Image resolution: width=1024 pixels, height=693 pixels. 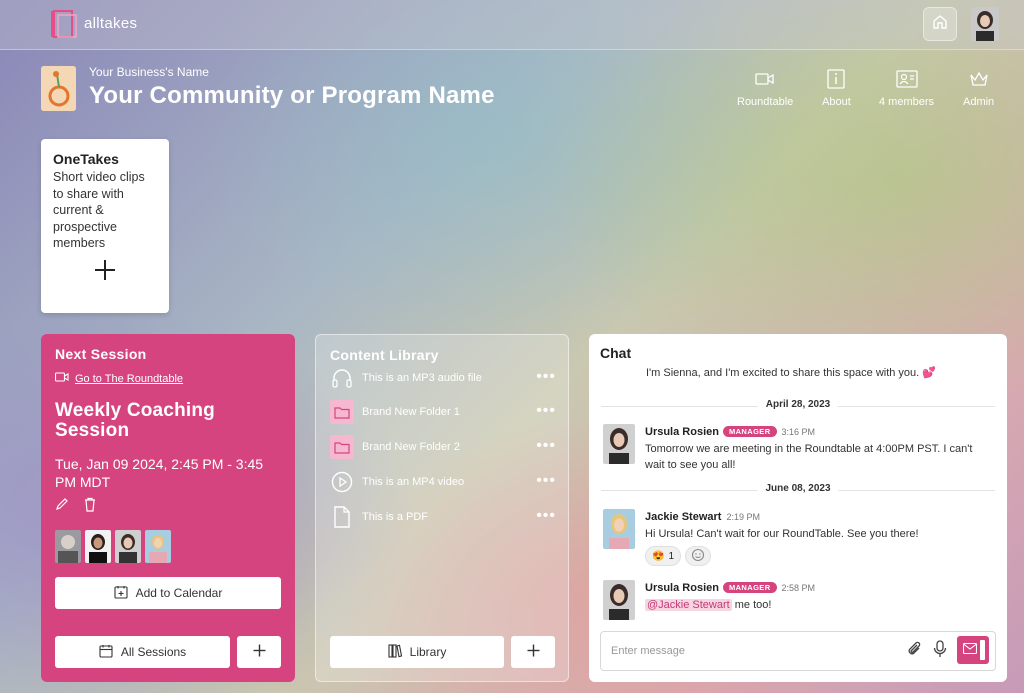 I want to click on library-item-label: Brand New Folder 2, so click(x=411, y=447).